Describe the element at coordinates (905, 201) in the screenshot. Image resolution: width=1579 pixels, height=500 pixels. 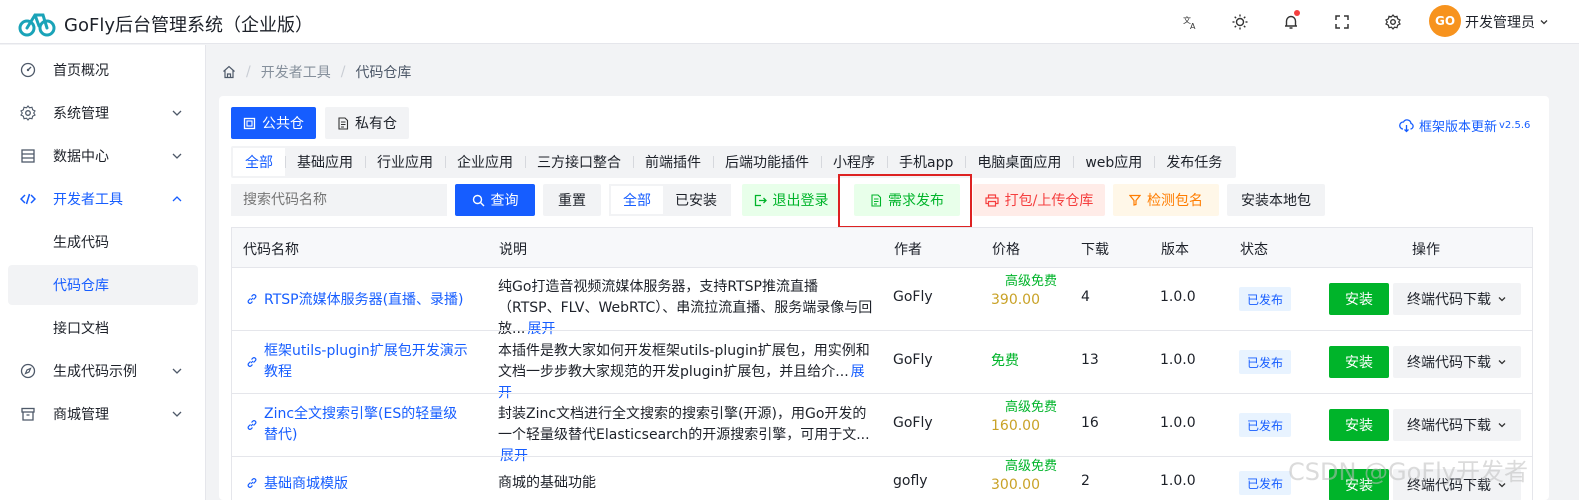
I see `highlight-box` at that location.